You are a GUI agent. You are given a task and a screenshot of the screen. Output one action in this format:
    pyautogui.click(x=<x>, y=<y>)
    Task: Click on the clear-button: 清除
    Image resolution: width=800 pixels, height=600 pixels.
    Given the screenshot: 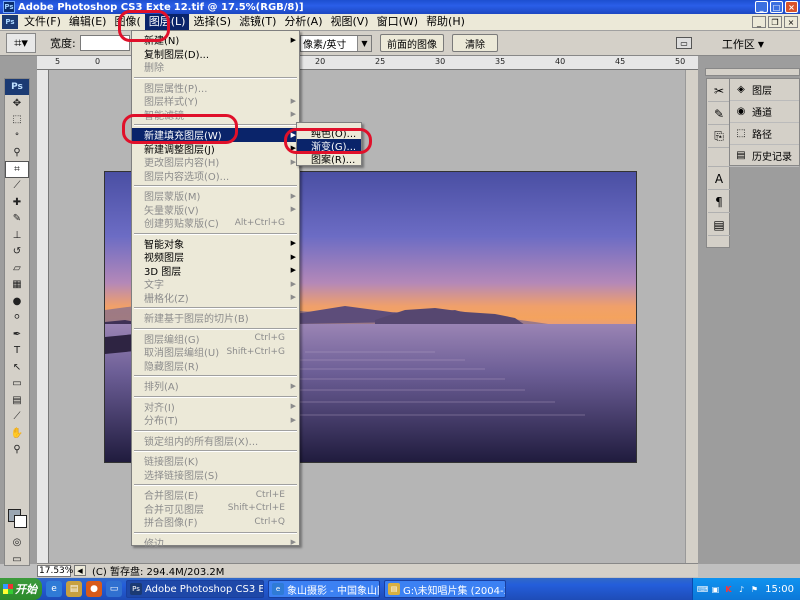 What is the action you would take?
    pyautogui.click(x=475, y=43)
    